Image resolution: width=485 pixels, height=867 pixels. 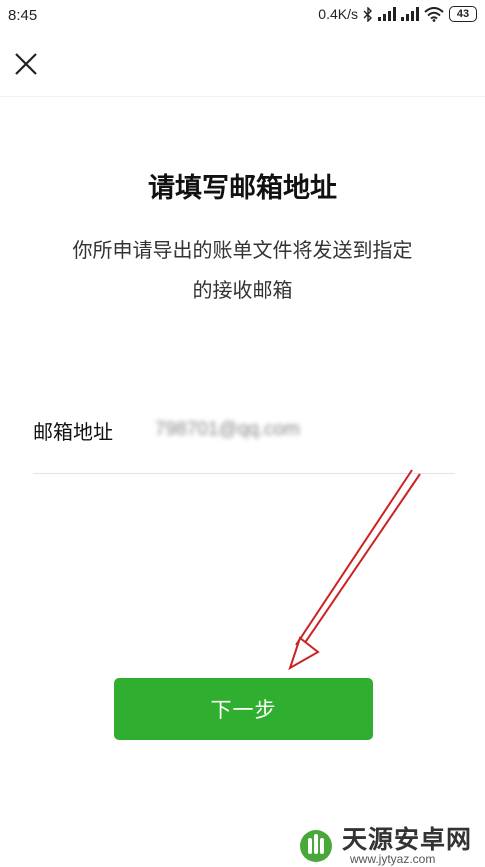 I want to click on next-button: 下一步, so click(x=243, y=709).